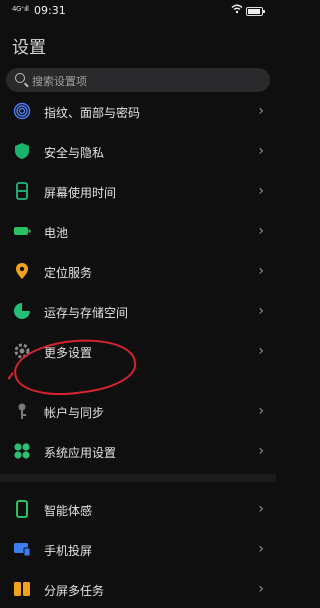 The width and height of the screenshot is (320, 608). Describe the element at coordinates (138, 452) in the screenshot. I see `row-system-app-settings: 系统应用设置 ›` at that location.